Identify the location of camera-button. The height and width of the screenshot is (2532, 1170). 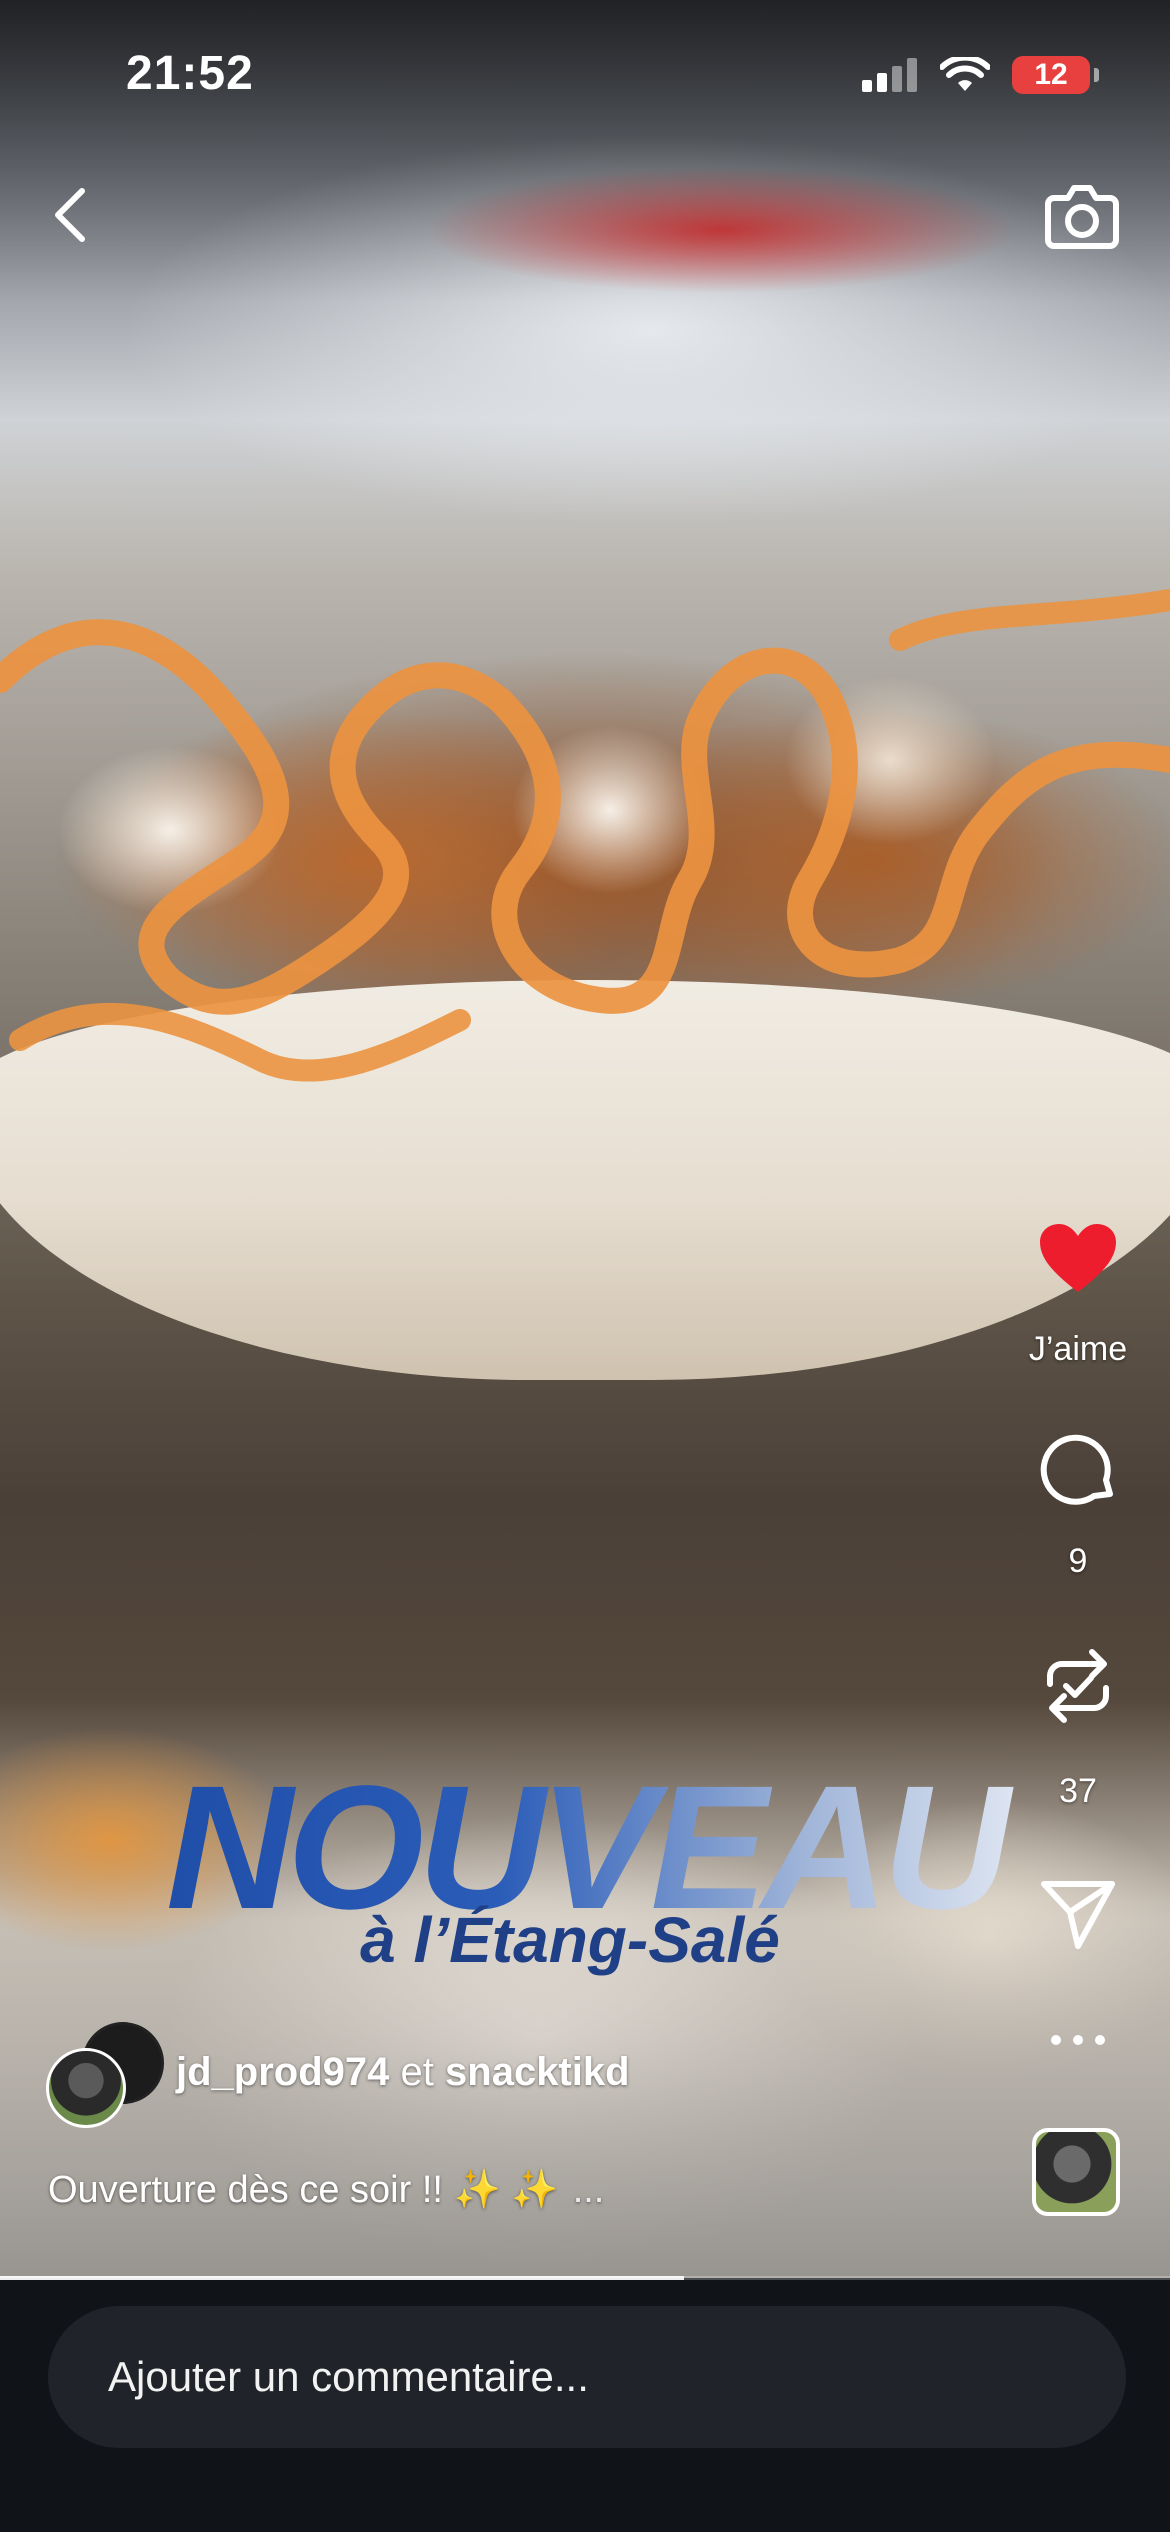
(1082, 216).